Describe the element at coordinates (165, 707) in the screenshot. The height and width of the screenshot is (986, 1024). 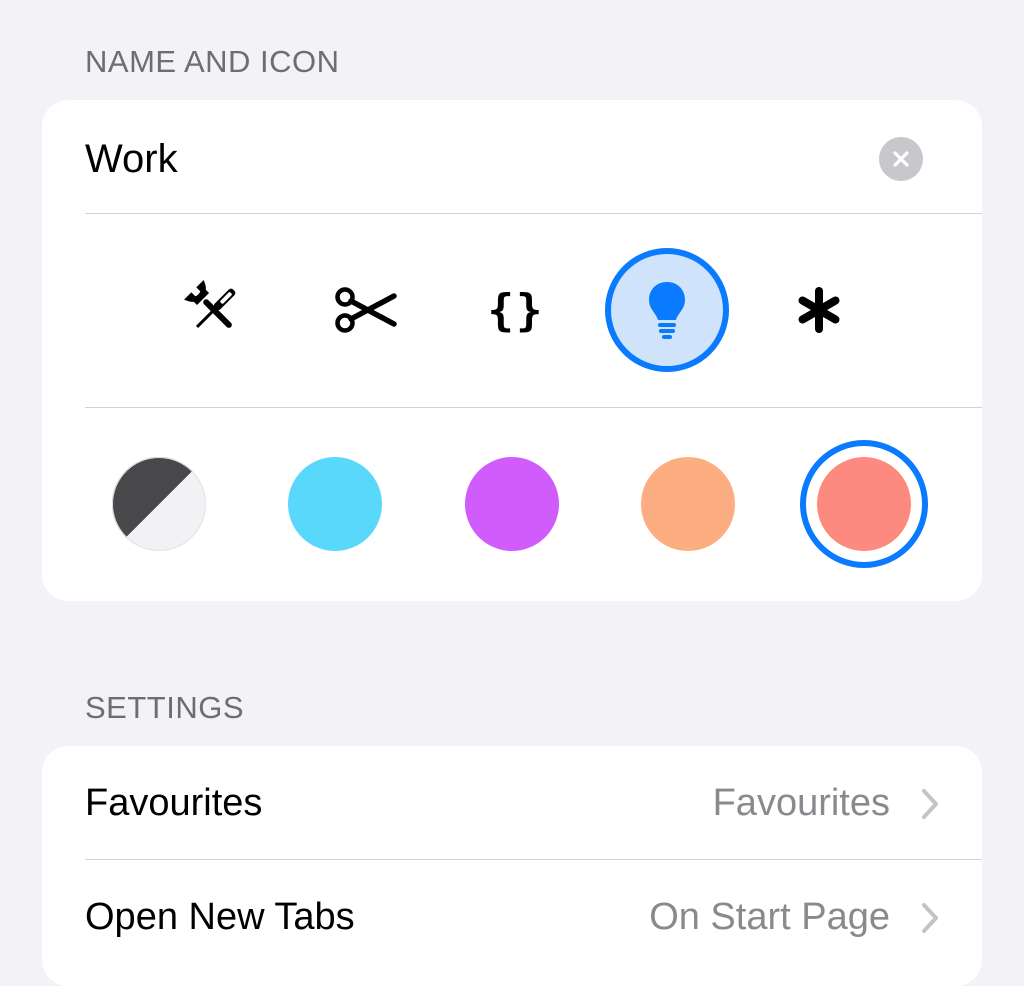
I see `settings-header: SETTINGS` at that location.